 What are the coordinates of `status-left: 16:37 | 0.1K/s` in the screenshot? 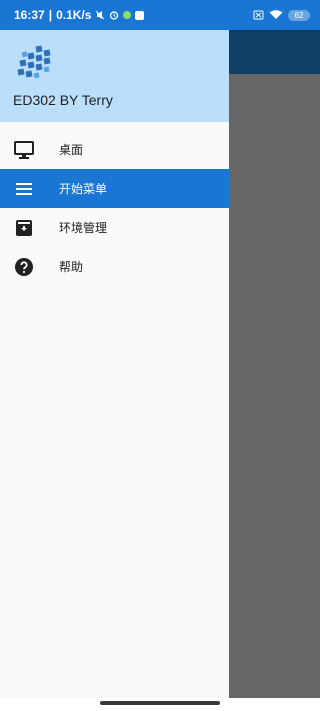 It's located at (79, 15).